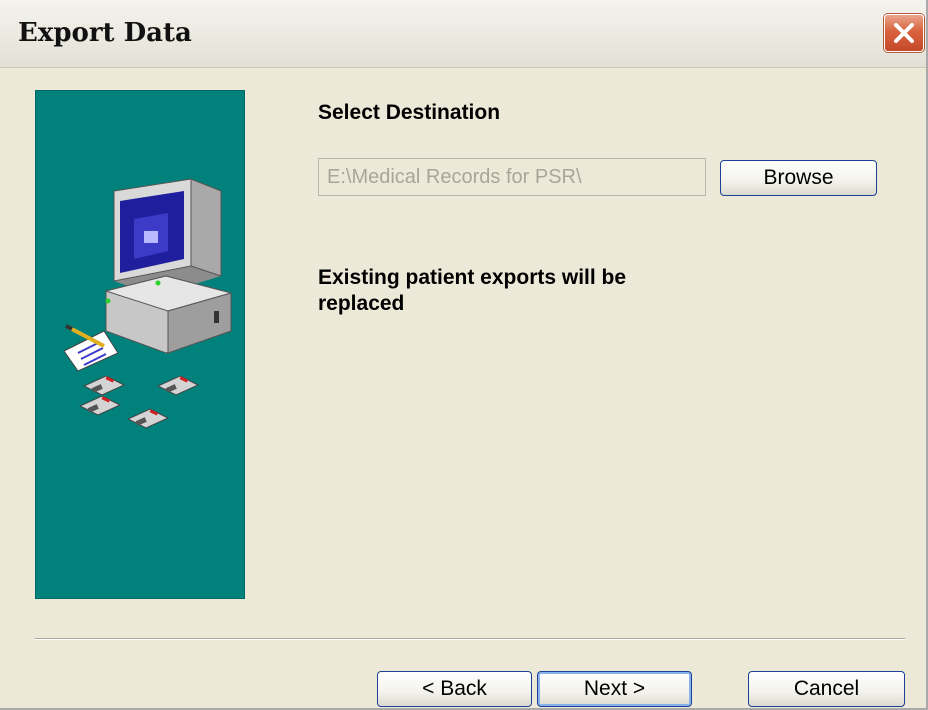  Describe the element at coordinates (470, 639) in the screenshot. I see `footer-divider` at that location.